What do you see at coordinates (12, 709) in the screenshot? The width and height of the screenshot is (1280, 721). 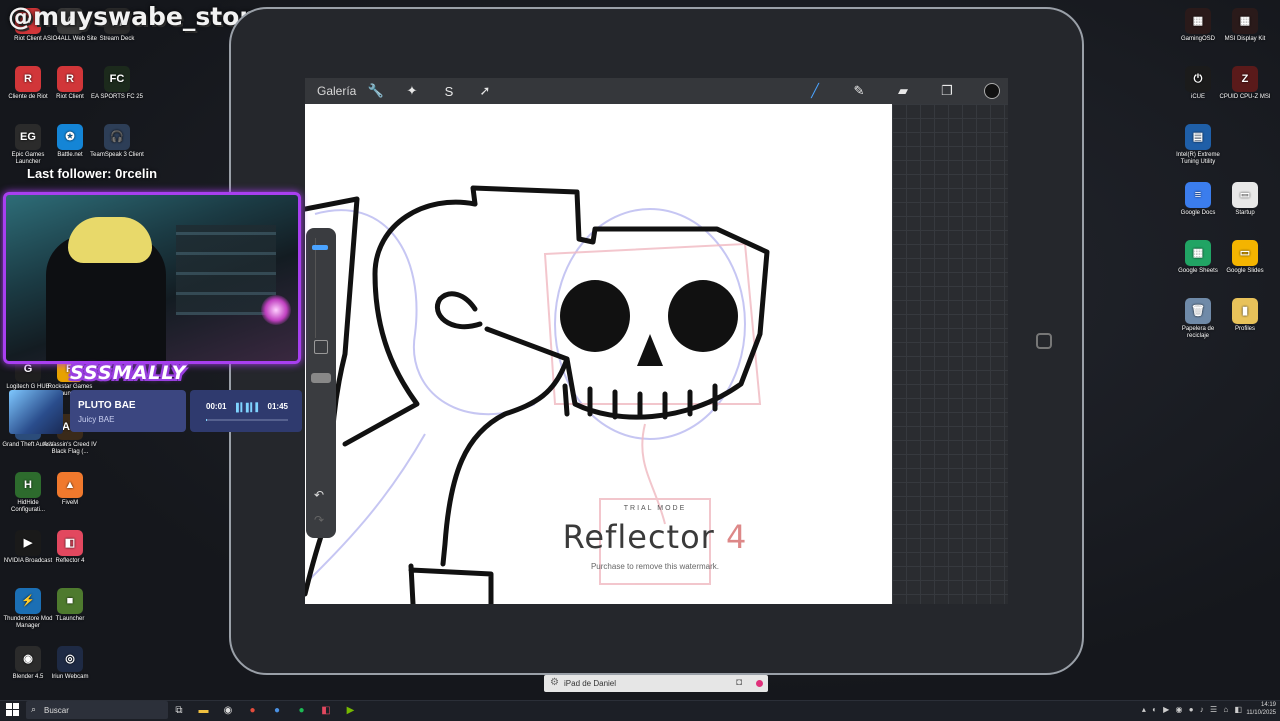 I see `windows-start-icon` at bounding box center [12, 709].